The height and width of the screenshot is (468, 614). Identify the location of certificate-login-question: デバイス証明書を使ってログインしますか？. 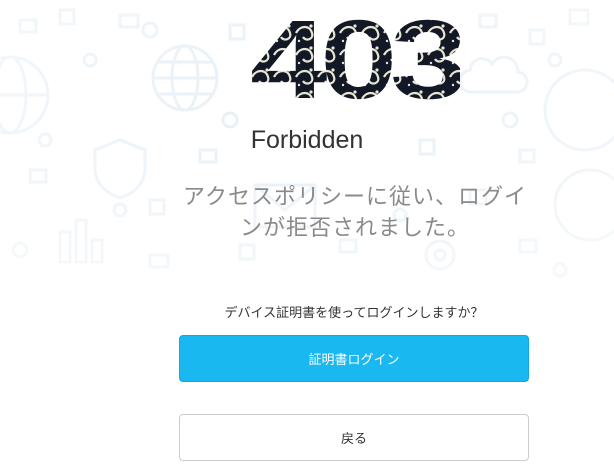
(354, 313).